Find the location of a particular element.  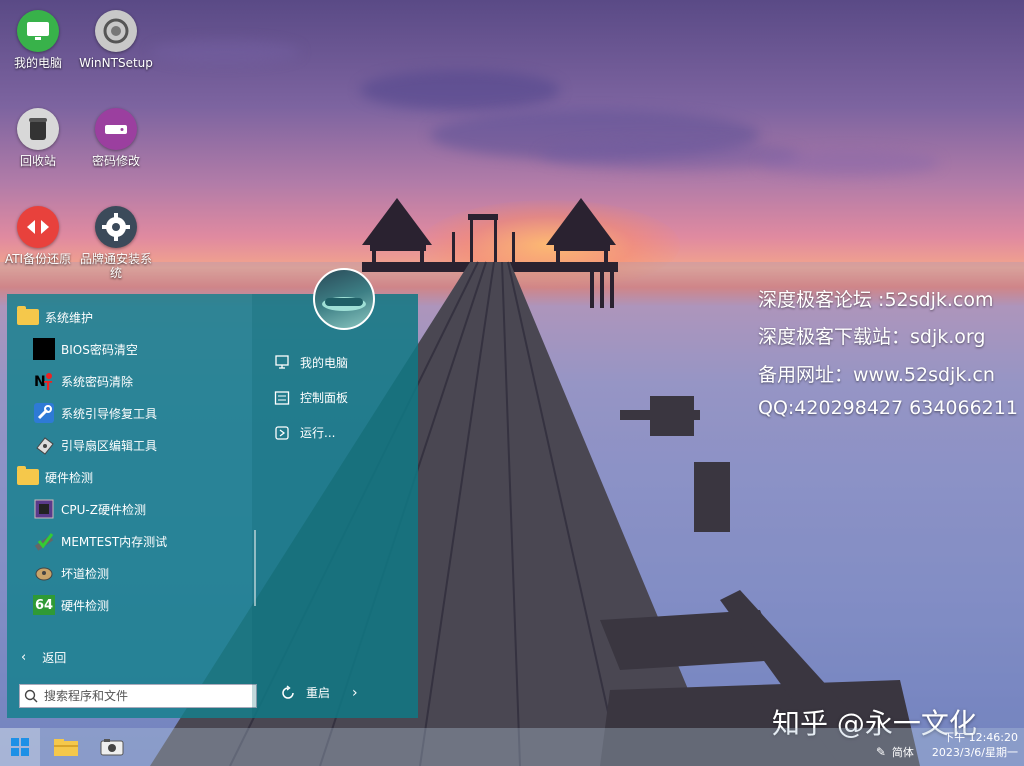

right-item-control-panel: 控制面板 is located at coordinates (311, 397).